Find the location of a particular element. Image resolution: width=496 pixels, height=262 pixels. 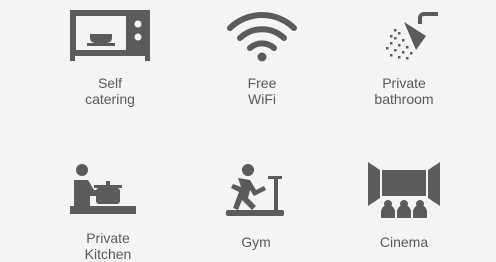

amenity-private-kitchen: Private Kitchen is located at coordinates (108, 212).